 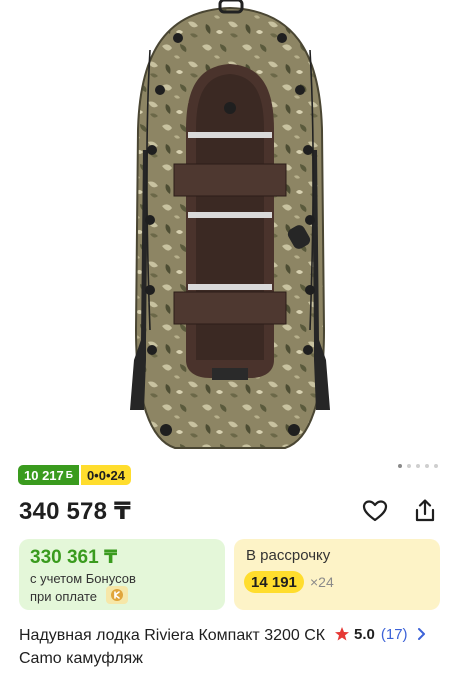 I want to click on favorite-button, so click(x=375, y=511).